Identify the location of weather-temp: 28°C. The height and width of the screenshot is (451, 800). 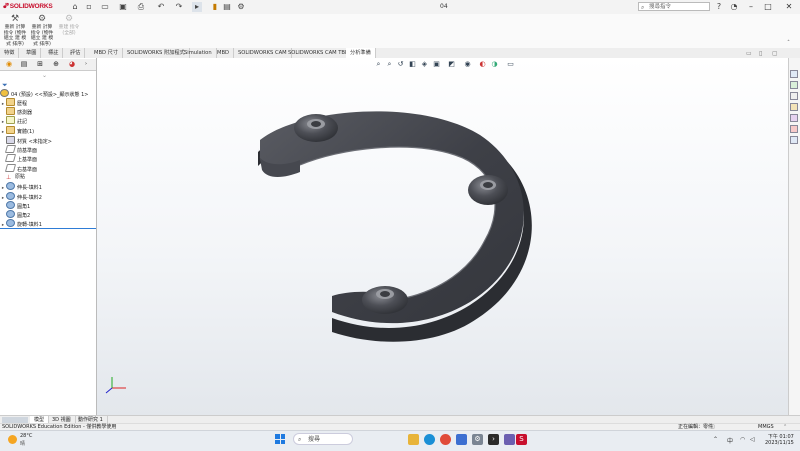
(26, 436).